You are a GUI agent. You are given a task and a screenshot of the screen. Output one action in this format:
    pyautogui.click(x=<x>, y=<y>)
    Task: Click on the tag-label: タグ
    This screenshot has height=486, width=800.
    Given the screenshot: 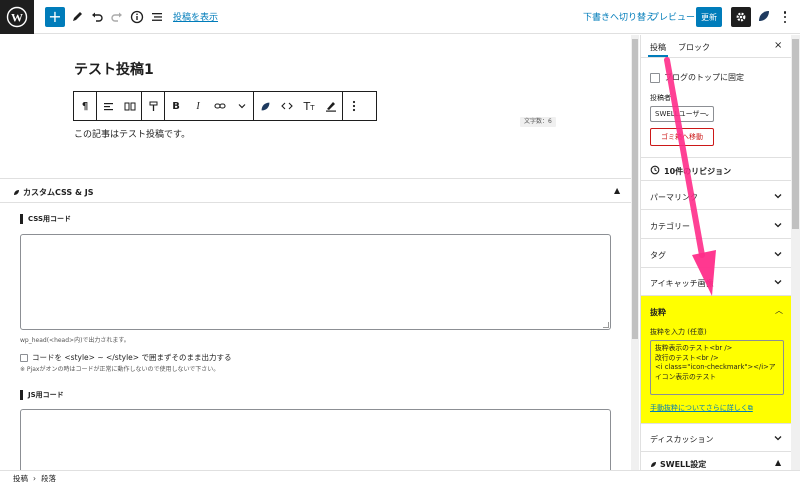 What is the action you would take?
    pyautogui.click(x=658, y=255)
    